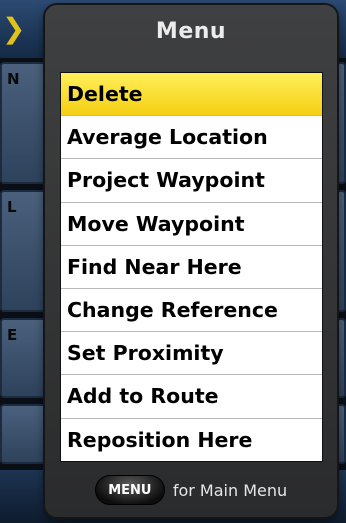 The image size is (346, 523). What do you see at coordinates (191, 138) in the screenshot?
I see `menu-item-average-location: Average Location` at bounding box center [191, 138].